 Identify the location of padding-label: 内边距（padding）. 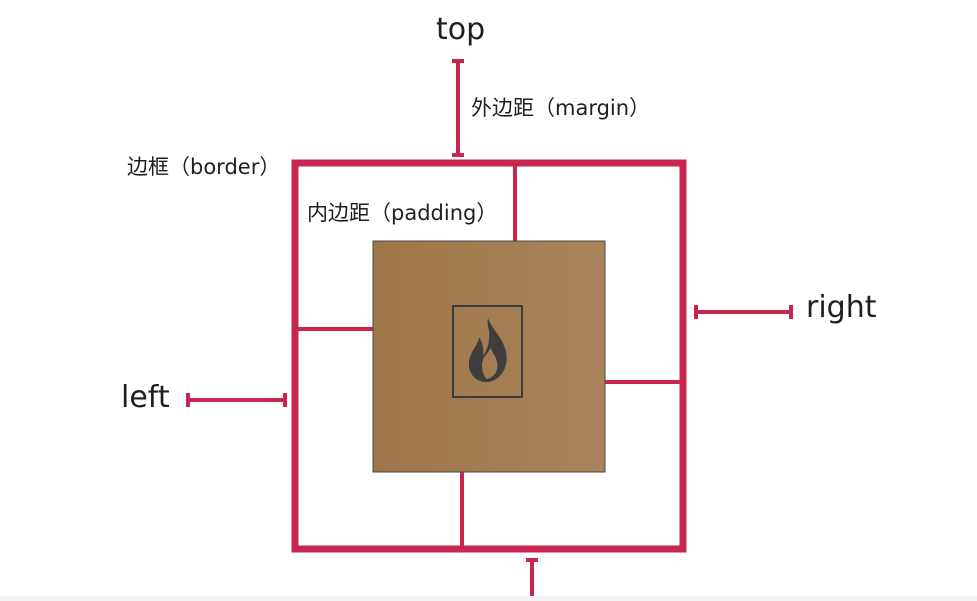
(402, 213).